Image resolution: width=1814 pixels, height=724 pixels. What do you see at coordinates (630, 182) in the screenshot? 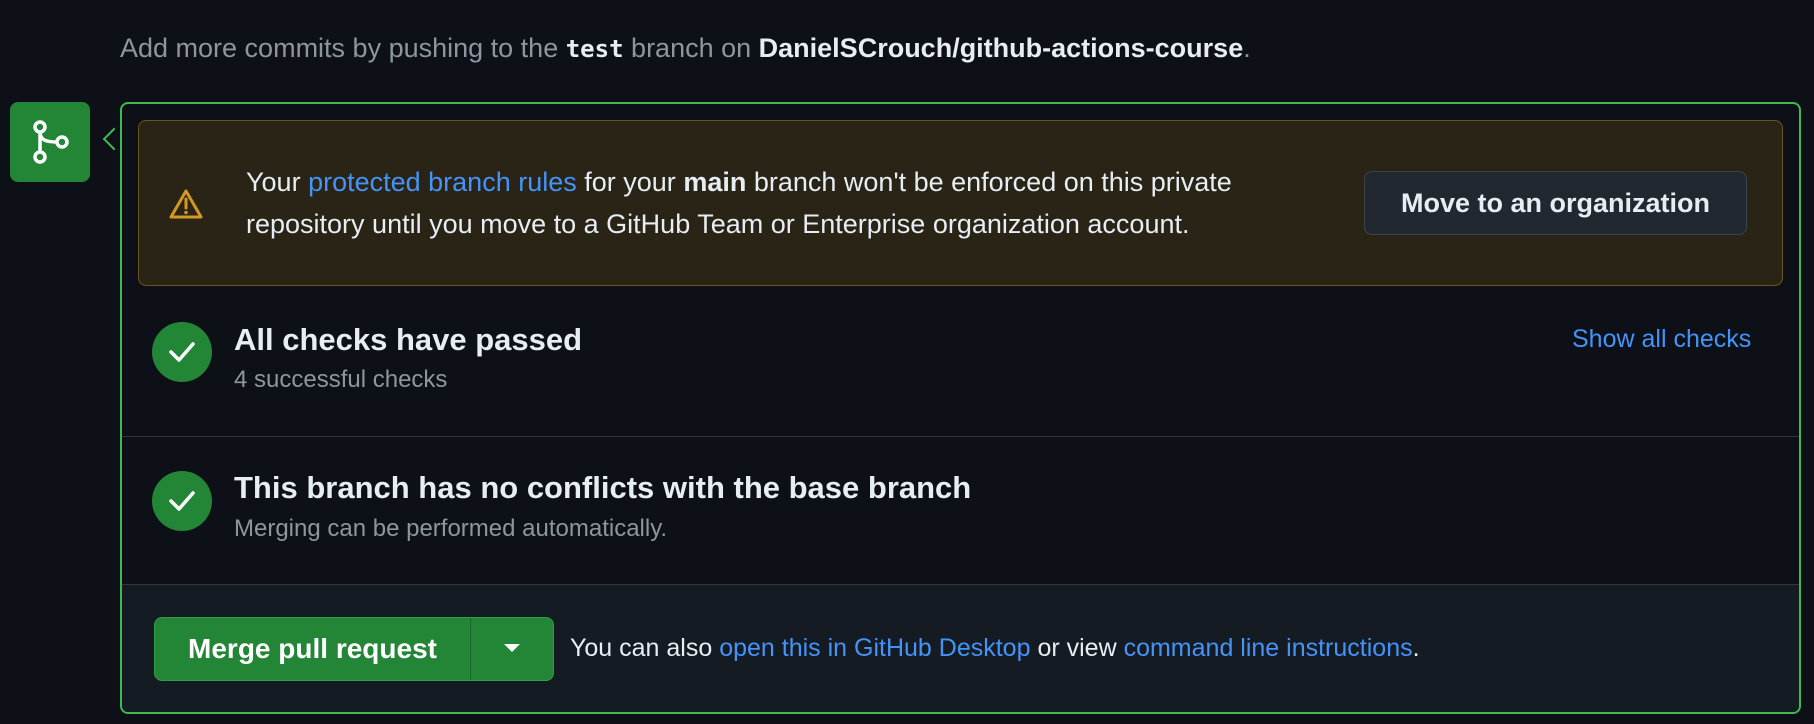
I see `warning-text-2: for your` at bounding box center [630, 182].